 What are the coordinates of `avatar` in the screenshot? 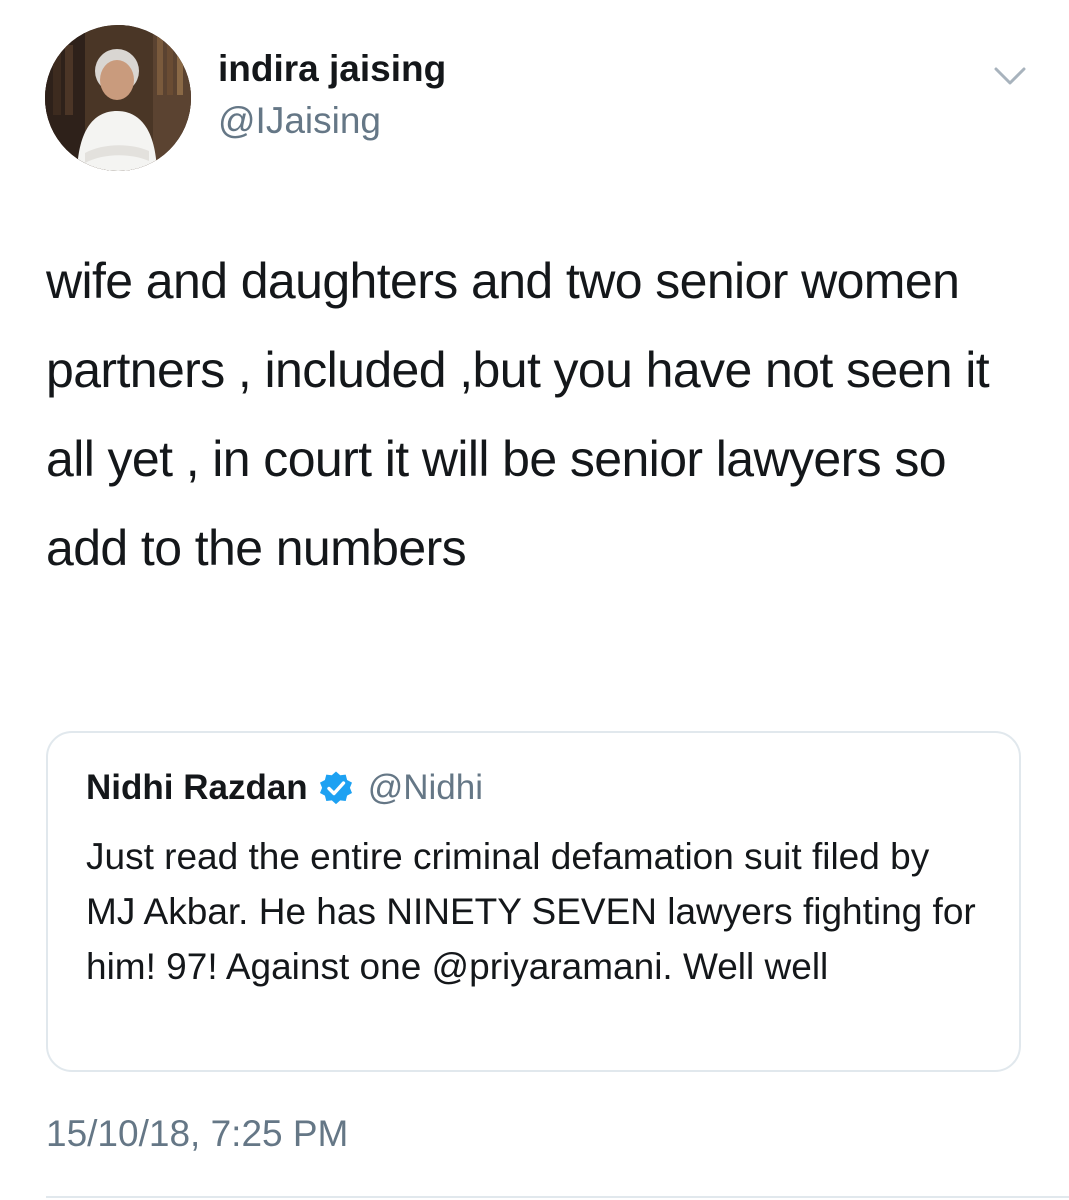 It's located at (118, 98).